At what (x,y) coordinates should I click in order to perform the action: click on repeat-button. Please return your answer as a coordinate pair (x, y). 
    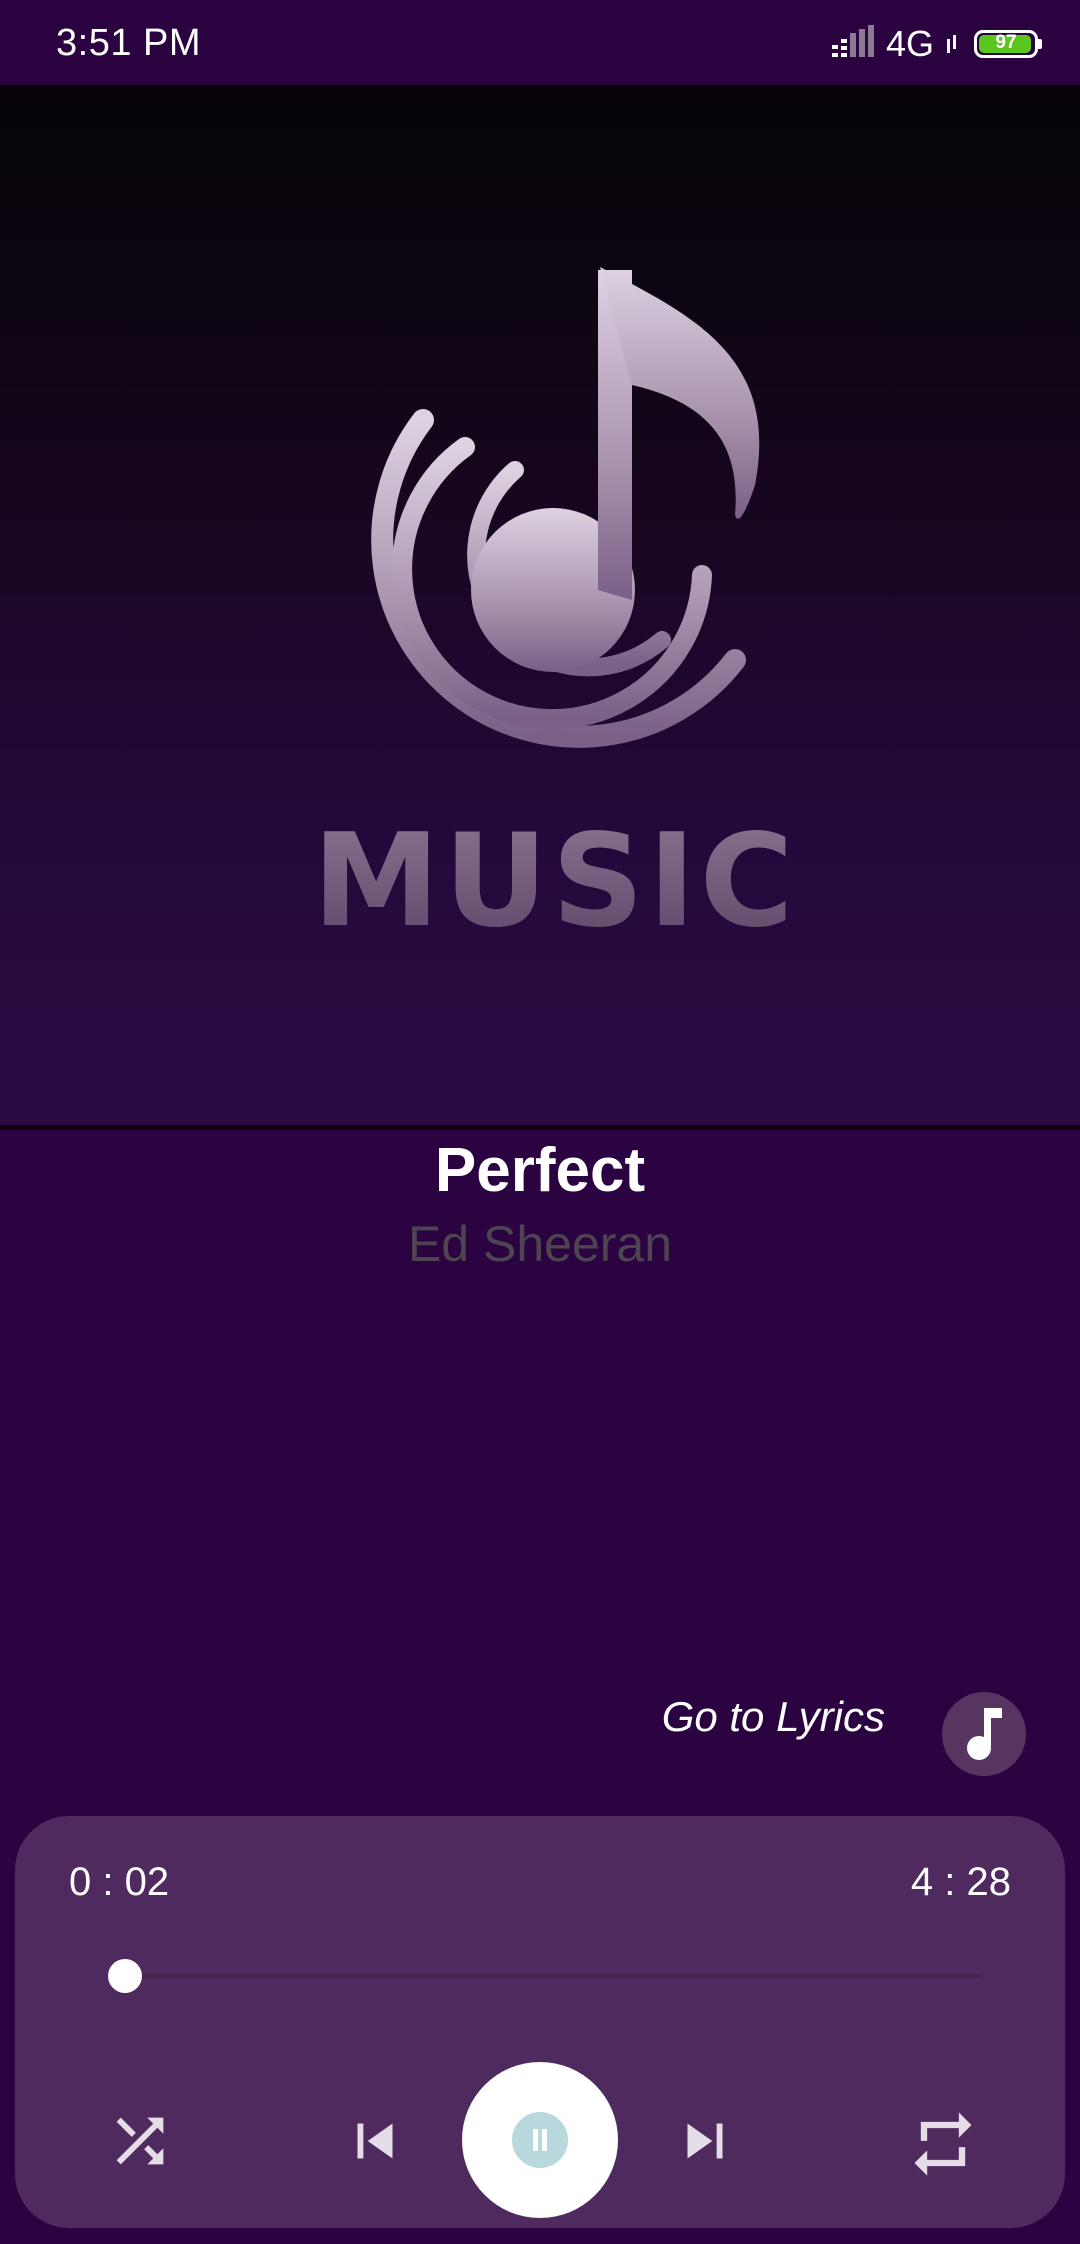
    Looking at the image, I should click on (943, 2144).